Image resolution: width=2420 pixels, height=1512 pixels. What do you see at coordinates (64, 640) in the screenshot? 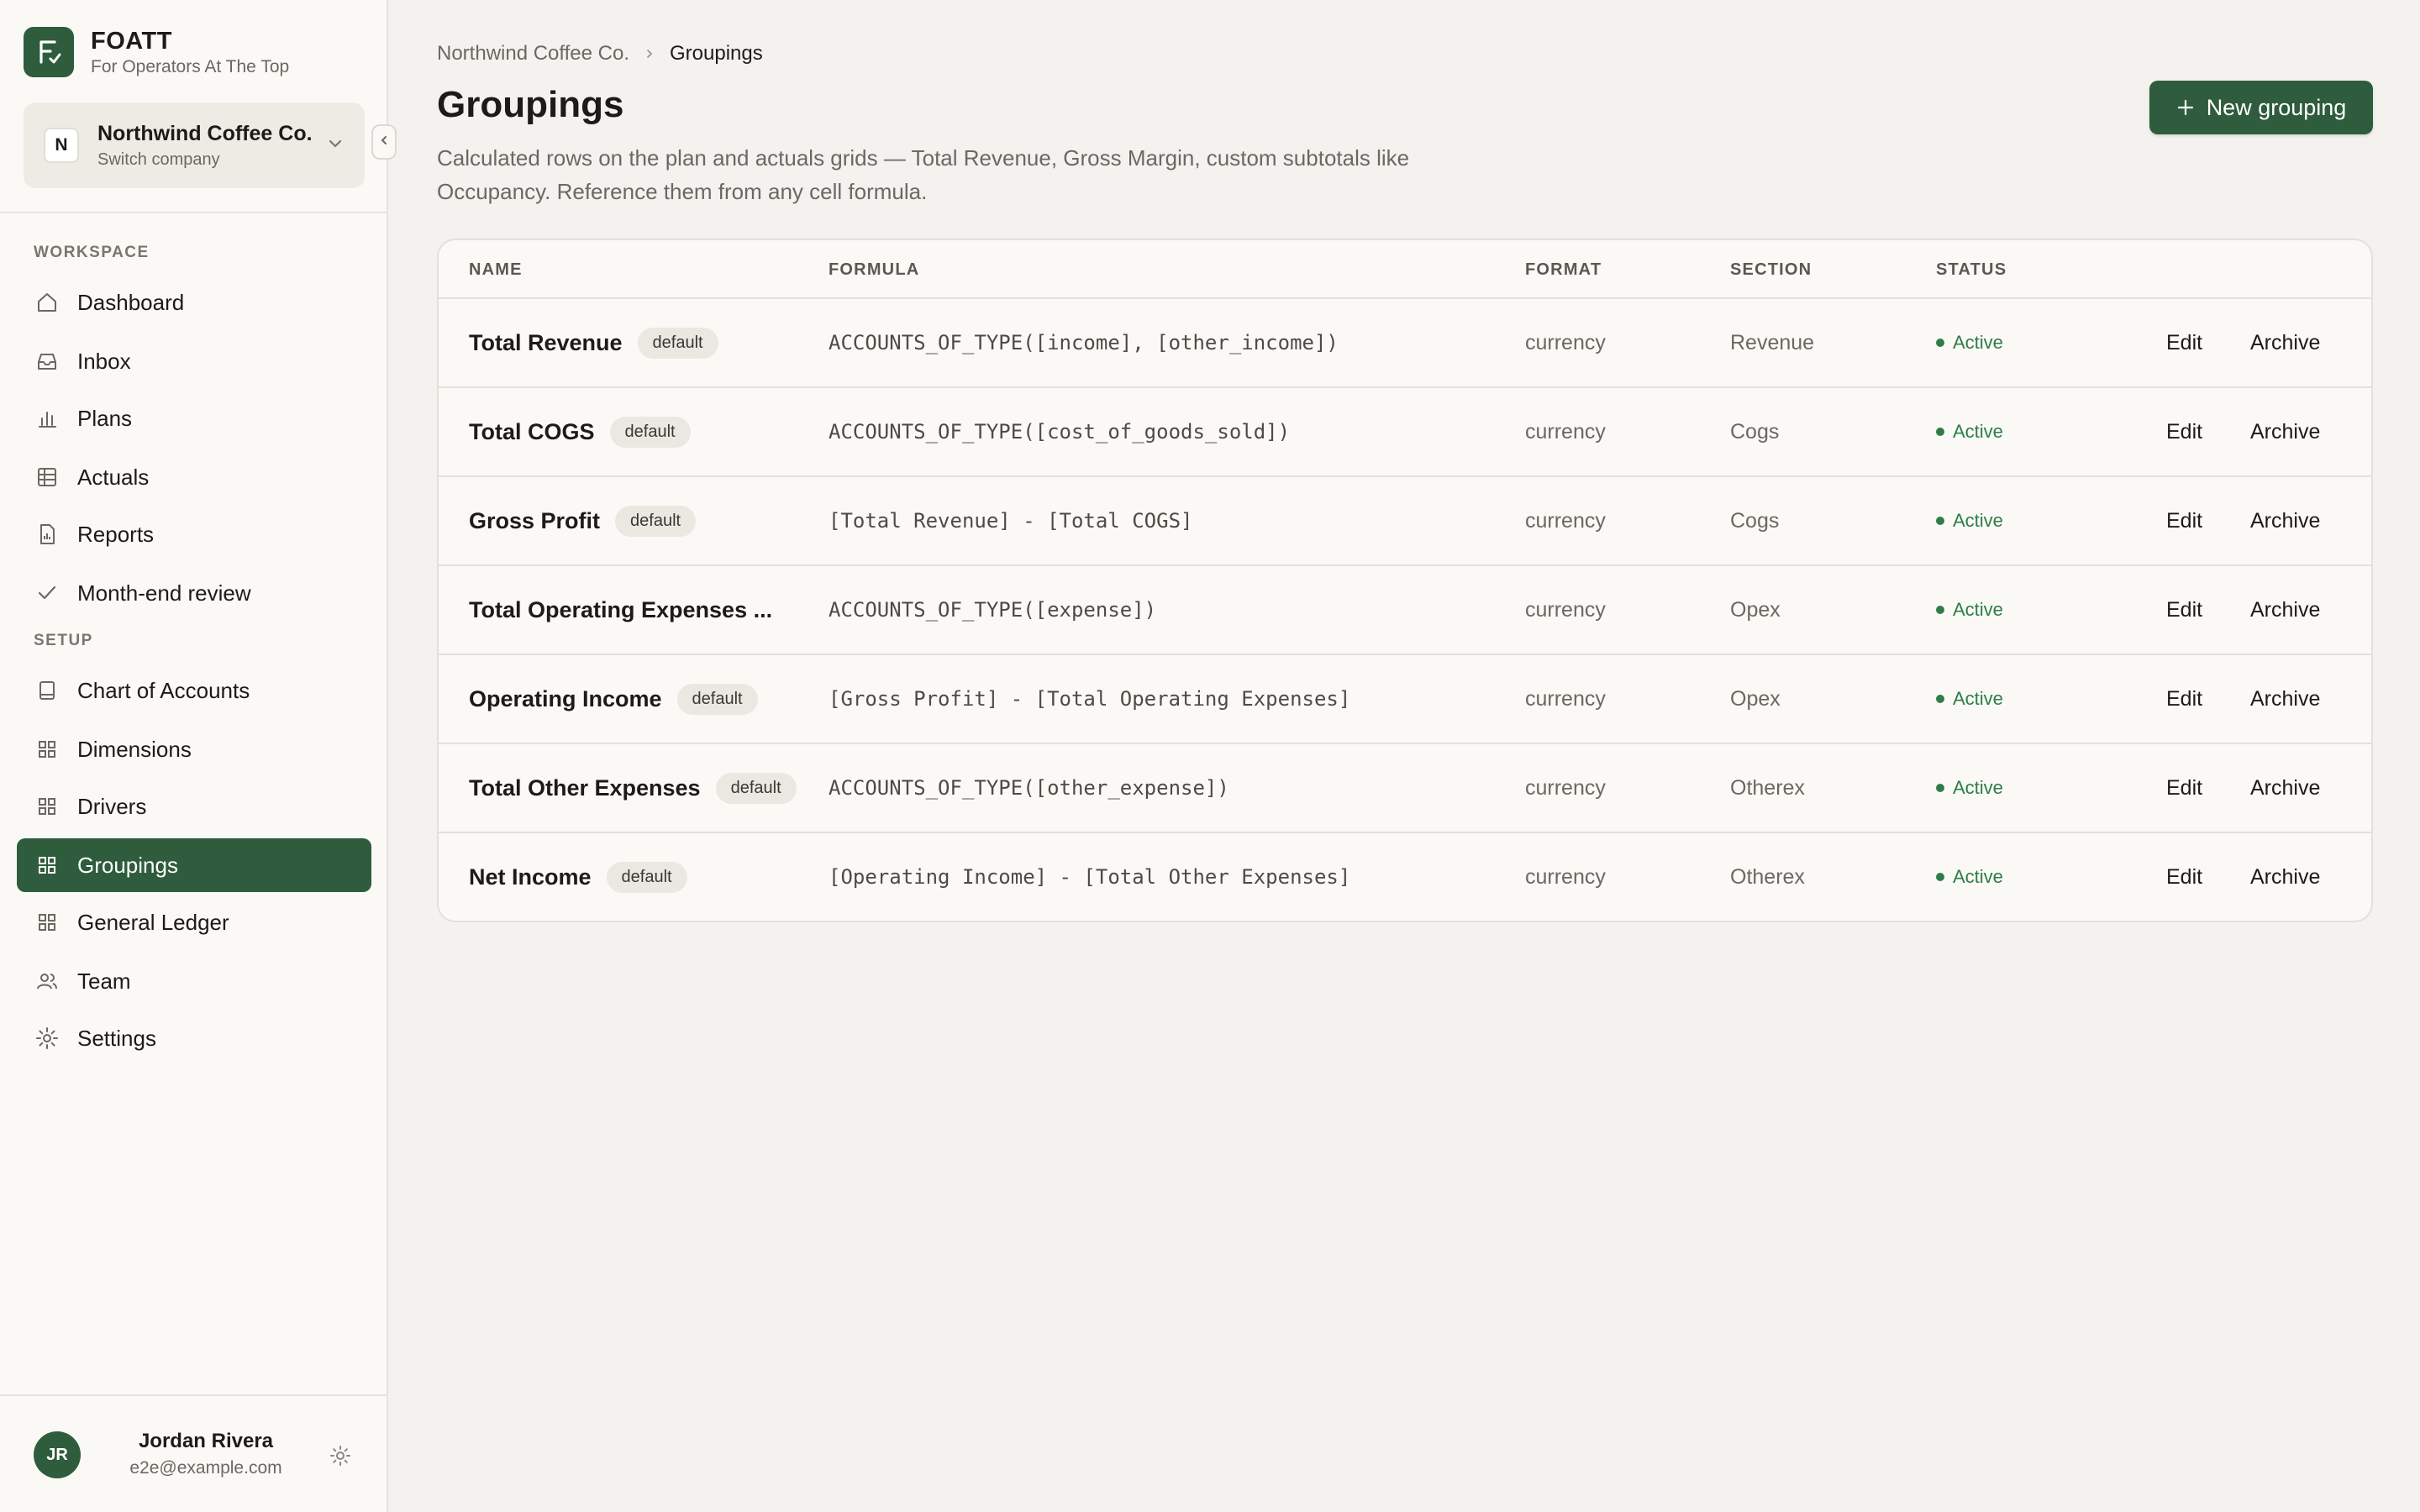
I see `section-label-setup: SETUP` at bounding box center [64, 640].